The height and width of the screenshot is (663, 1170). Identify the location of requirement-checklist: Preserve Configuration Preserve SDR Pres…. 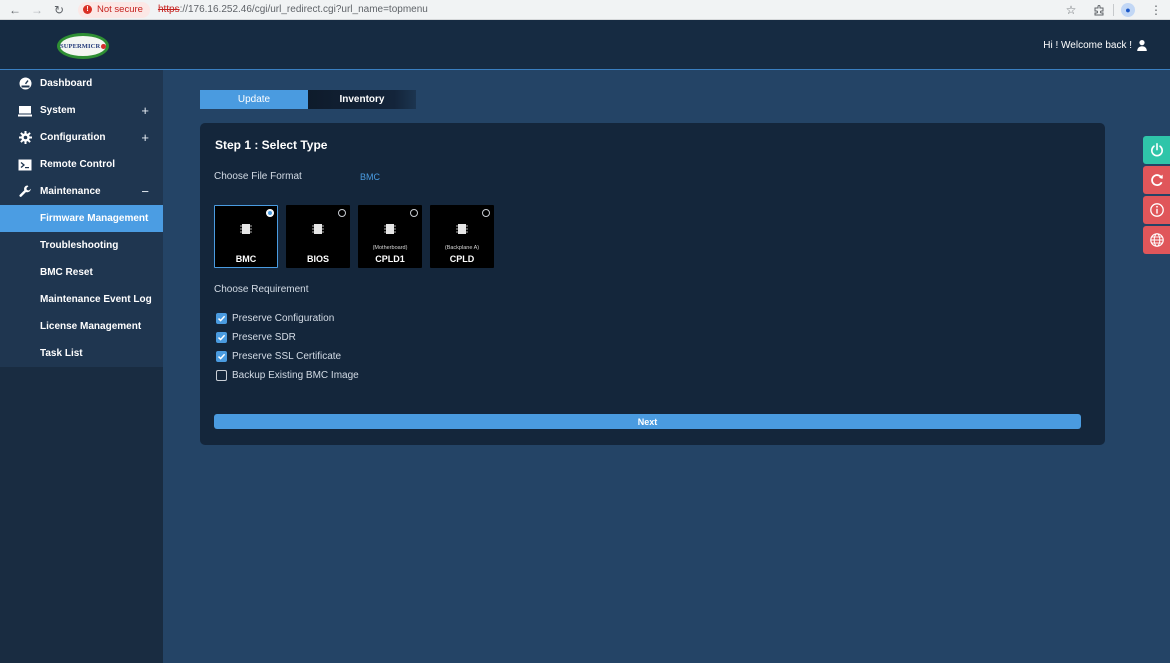
(287, 347).